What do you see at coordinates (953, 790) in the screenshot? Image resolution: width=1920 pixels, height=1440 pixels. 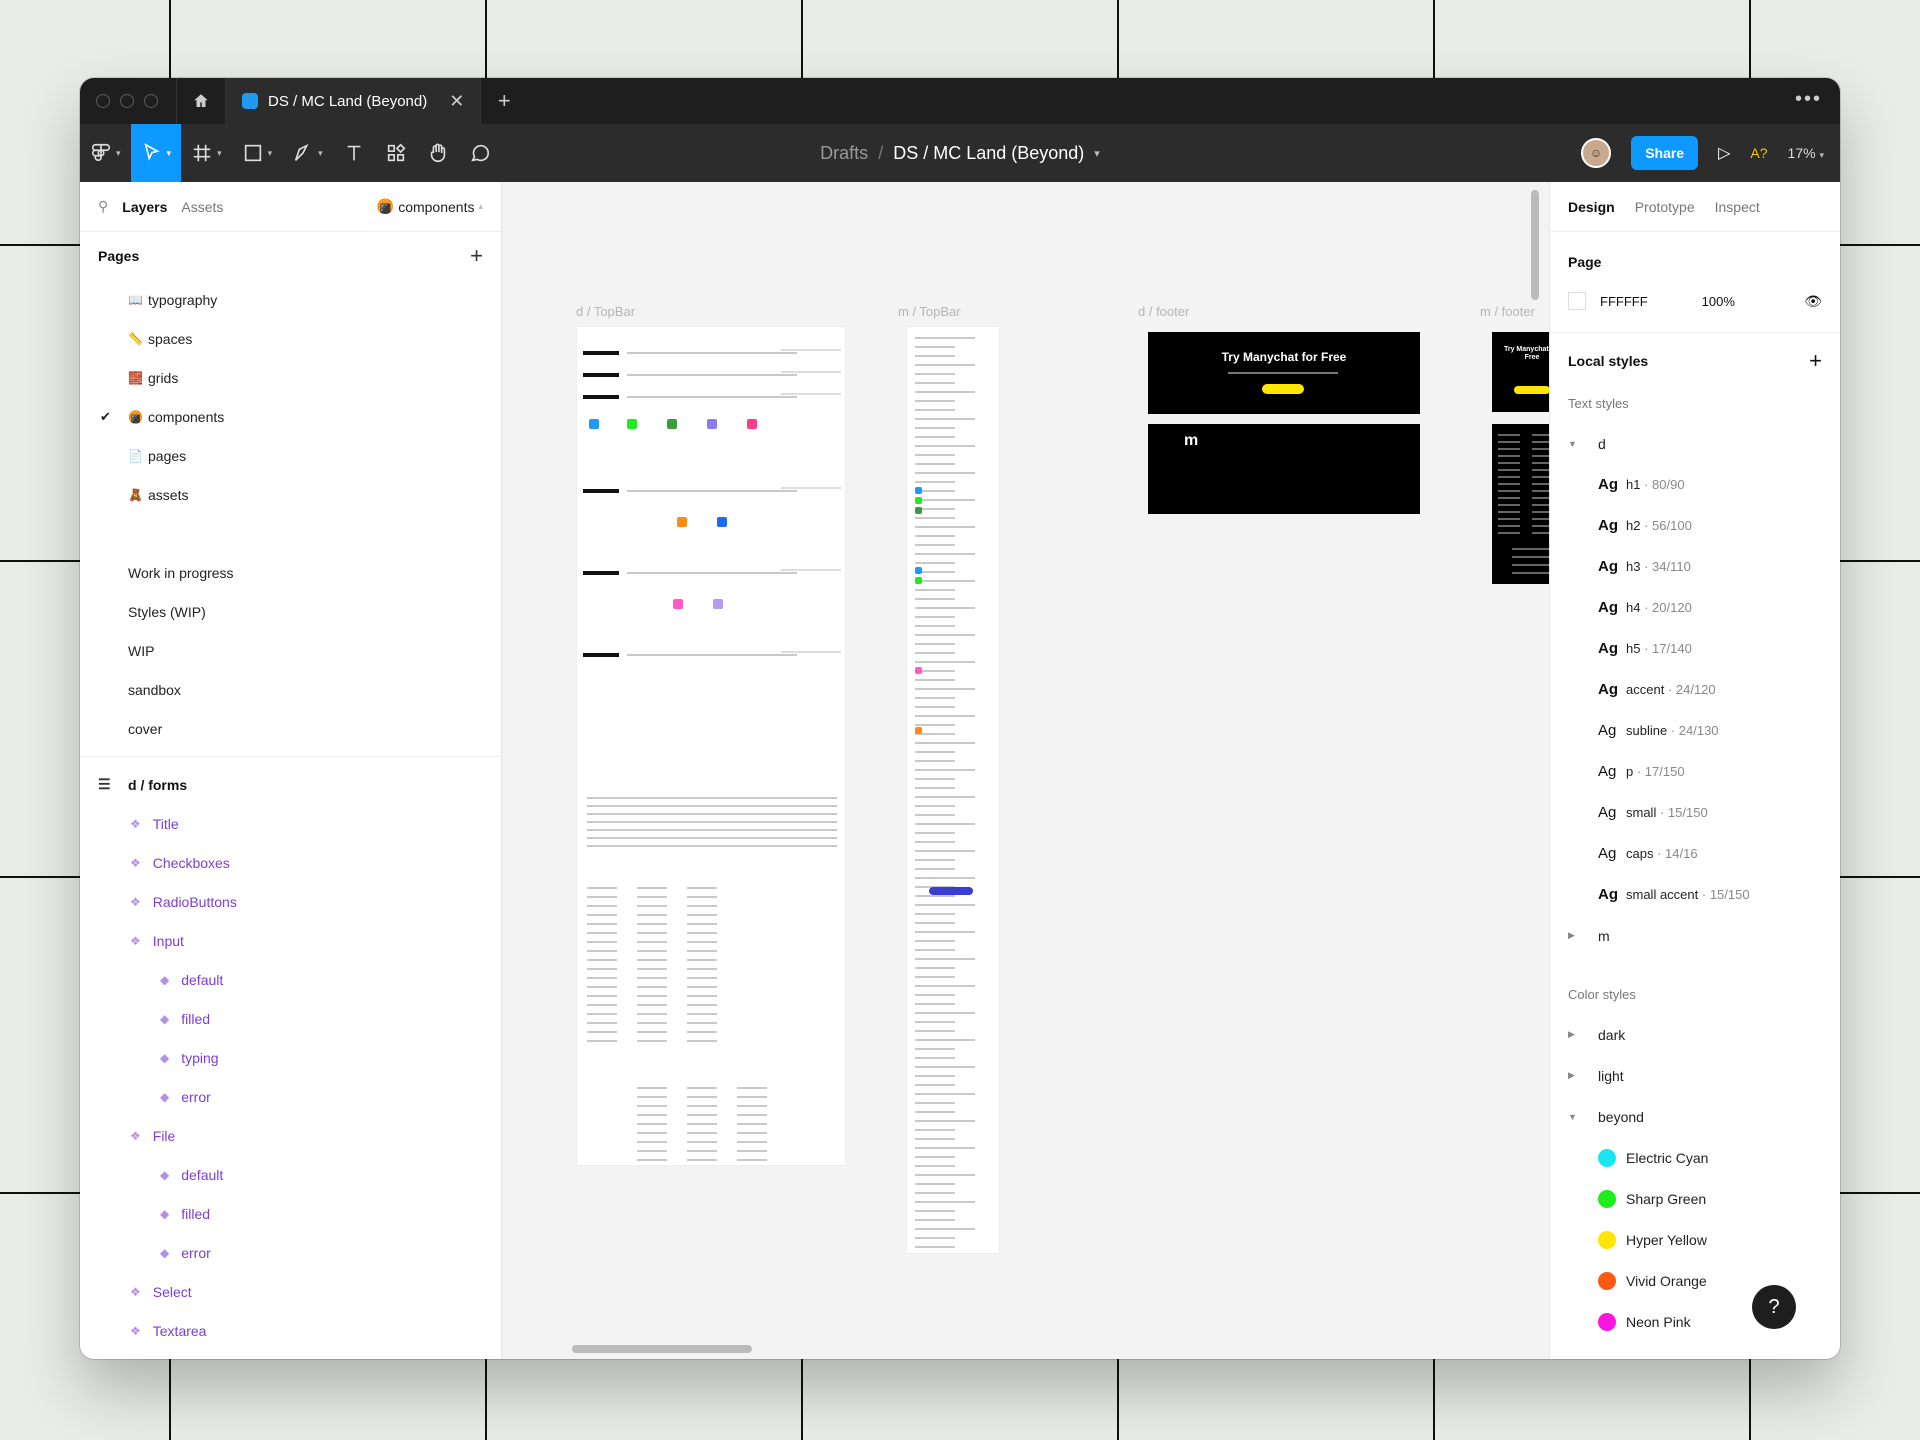 I see `m-topbar-frame` at bounding box center [953, 790].